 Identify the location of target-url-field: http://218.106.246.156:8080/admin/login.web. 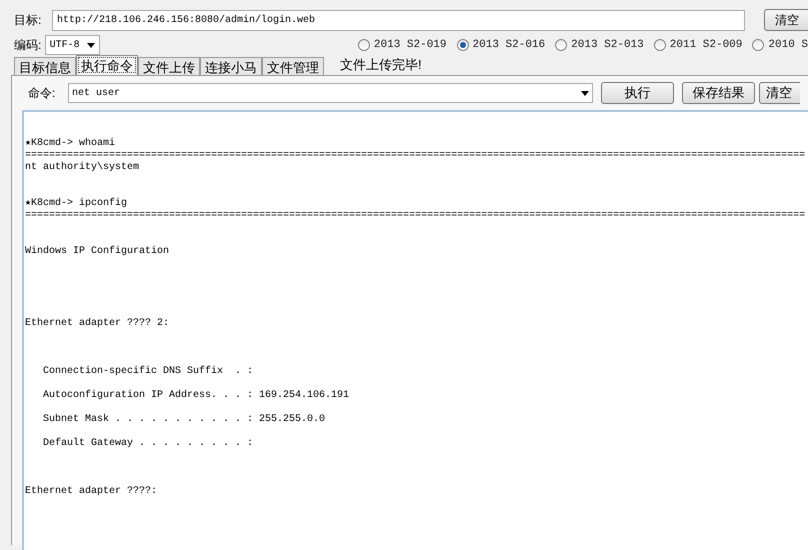
(398, 20).